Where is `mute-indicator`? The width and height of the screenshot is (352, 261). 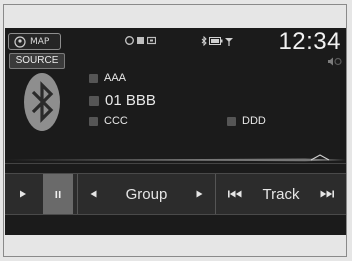 mute-indicator is located at coordinates (335, 61).